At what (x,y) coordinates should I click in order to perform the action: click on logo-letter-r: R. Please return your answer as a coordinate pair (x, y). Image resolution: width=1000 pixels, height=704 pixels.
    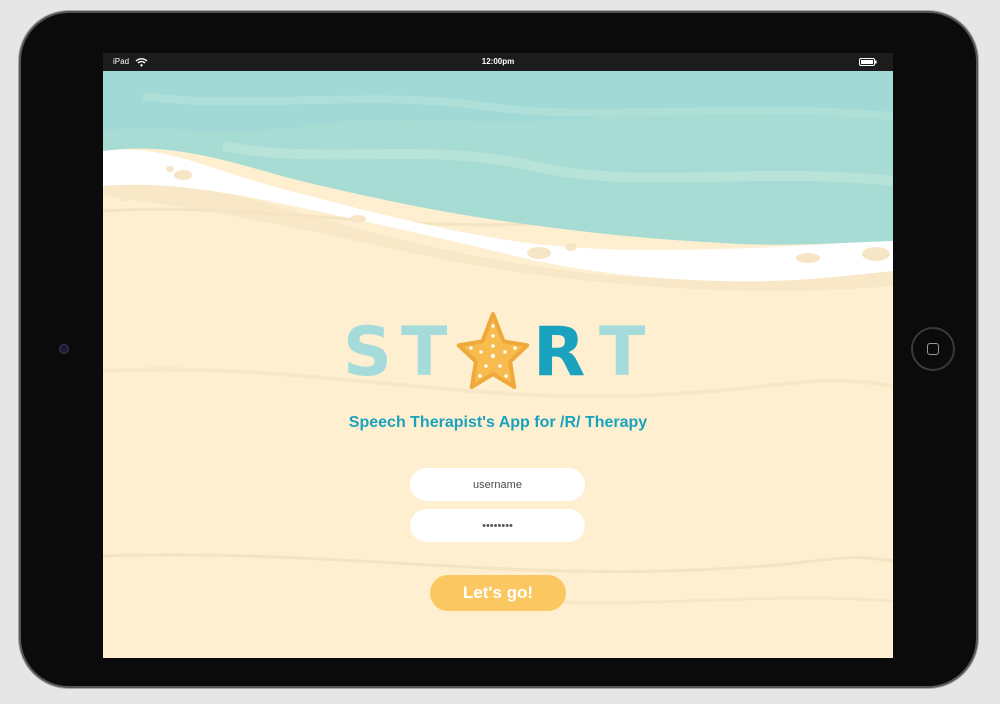
    Looking at the image, I should click on (559, 352).